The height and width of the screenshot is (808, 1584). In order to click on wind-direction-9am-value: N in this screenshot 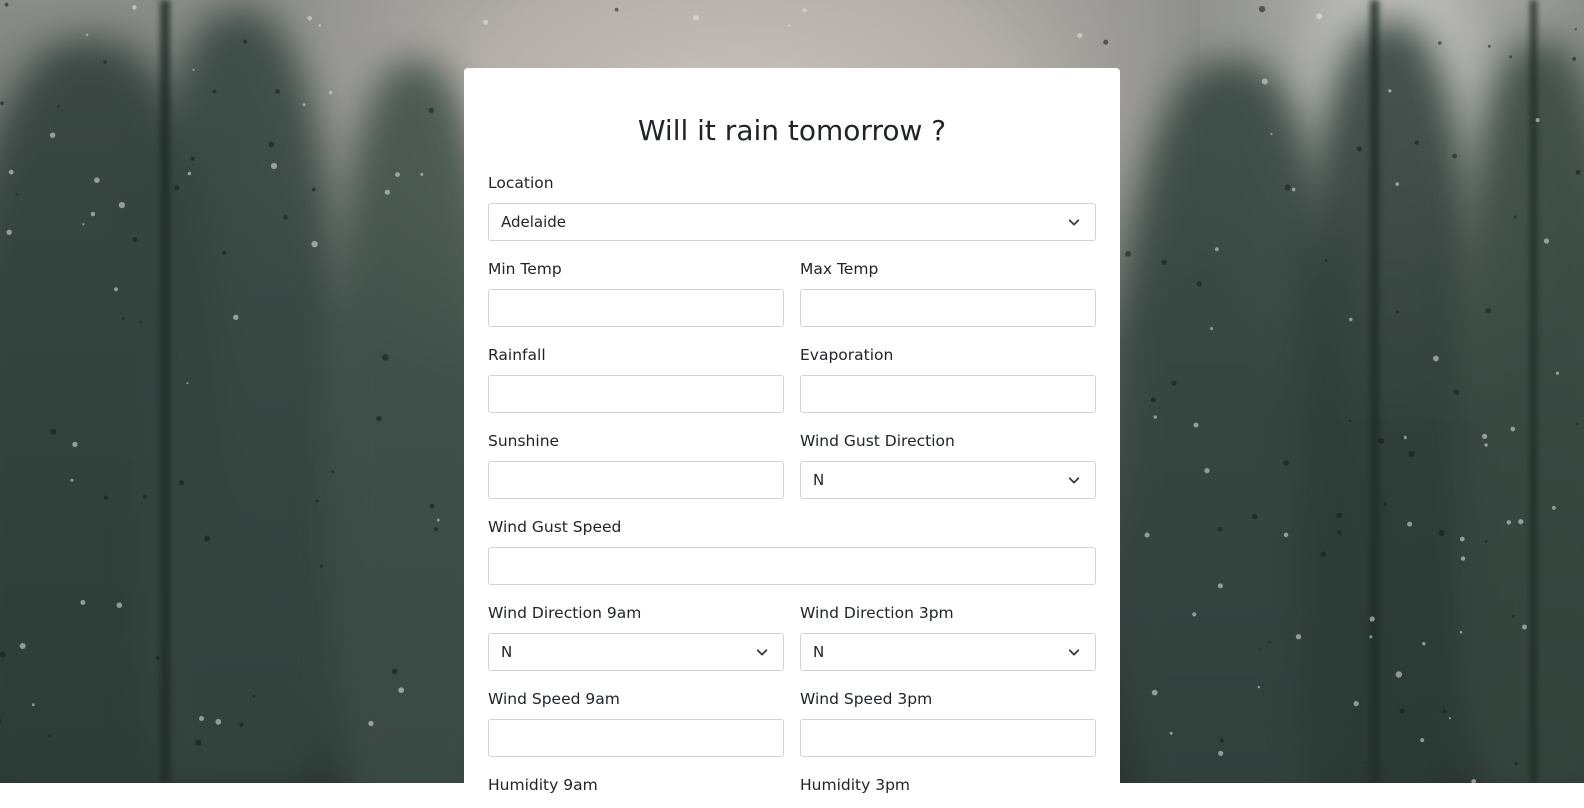, I will do `click(507, 652)`.